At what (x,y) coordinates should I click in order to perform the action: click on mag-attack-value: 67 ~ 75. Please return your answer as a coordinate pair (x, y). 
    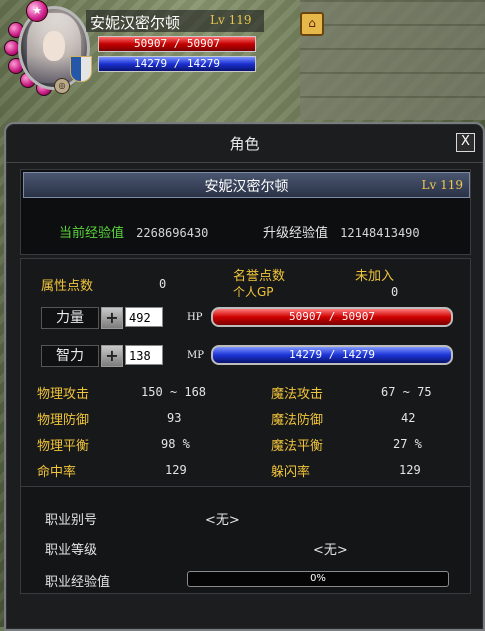
    Looking at the image, I should click on (406, 392).